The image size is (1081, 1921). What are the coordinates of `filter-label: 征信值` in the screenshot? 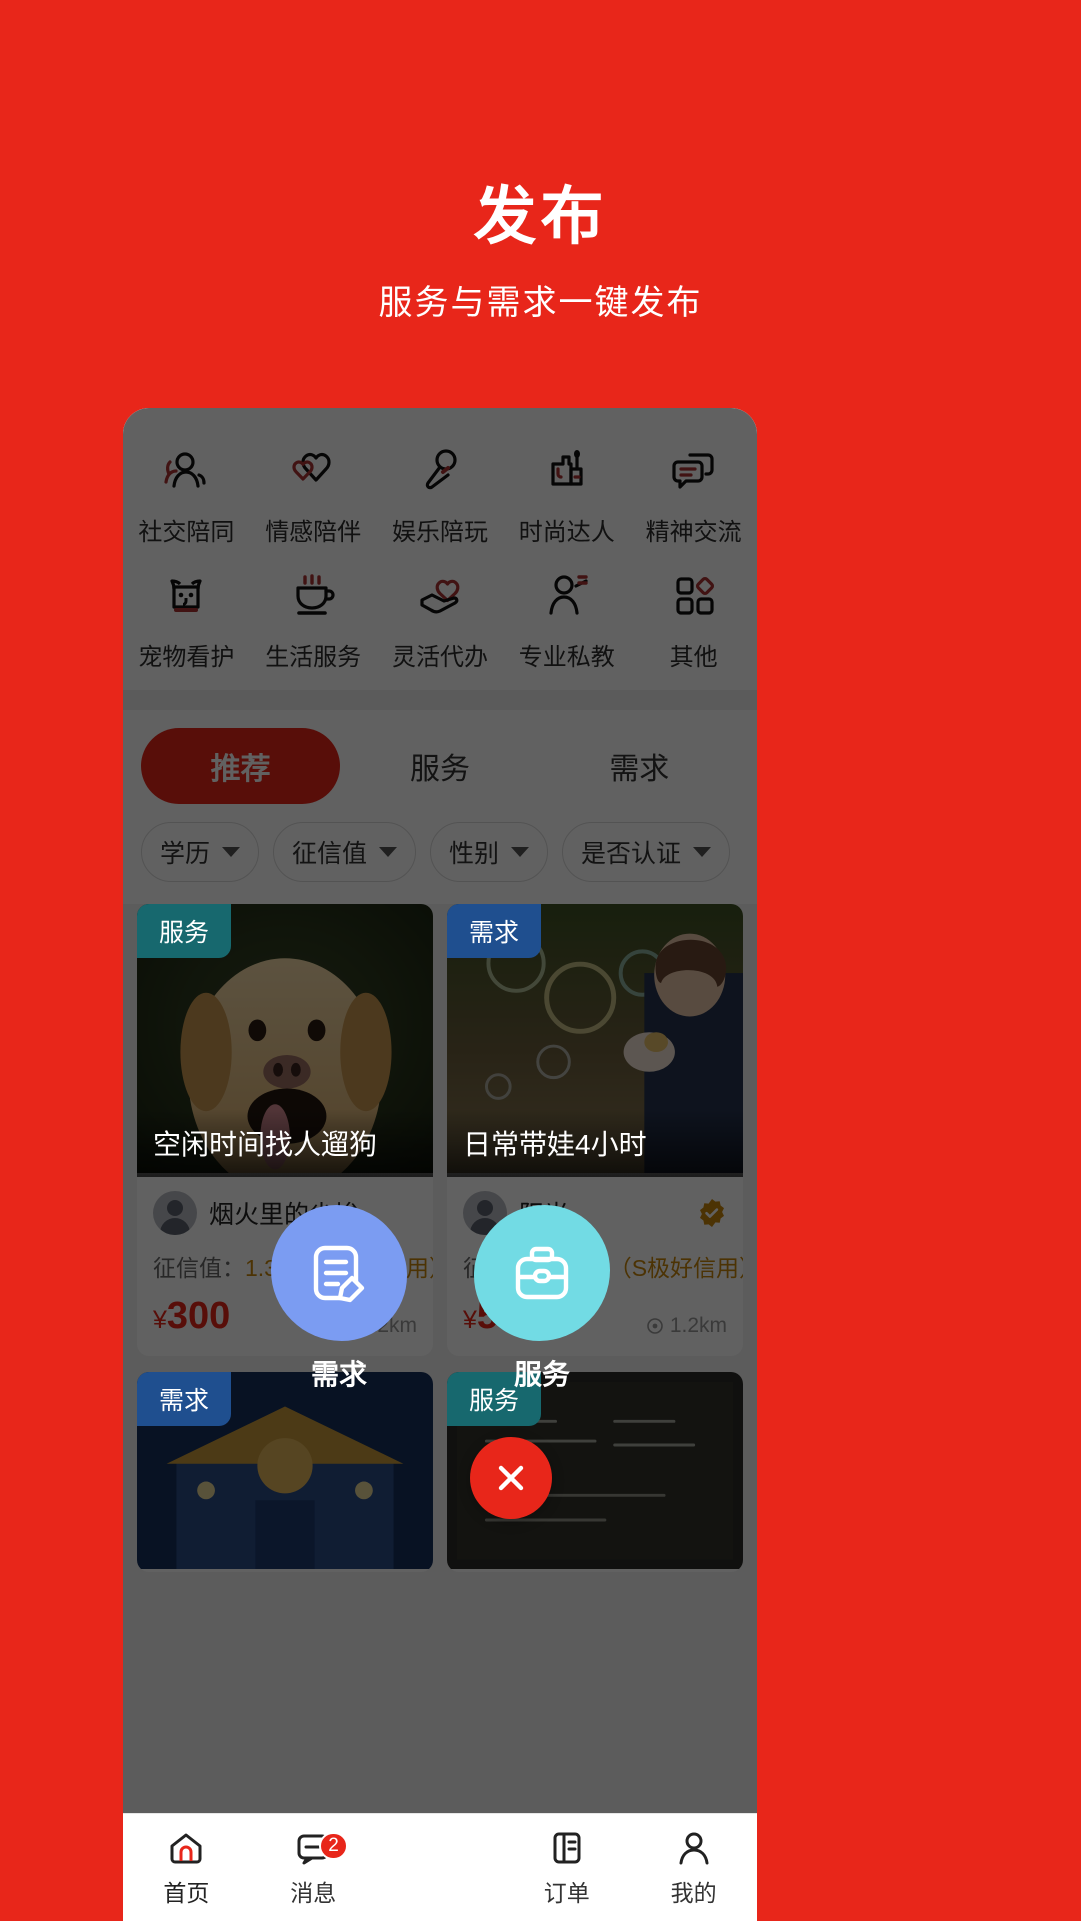 It's located at (330, 854).